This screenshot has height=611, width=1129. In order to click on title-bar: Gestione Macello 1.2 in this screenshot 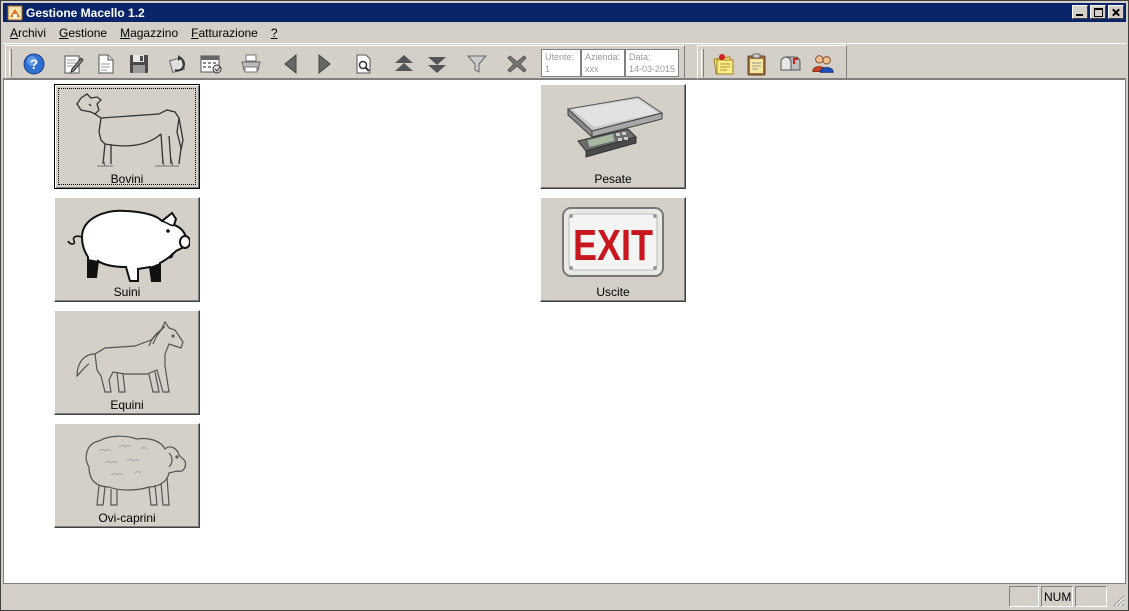, I will do `click(564, 12)`.